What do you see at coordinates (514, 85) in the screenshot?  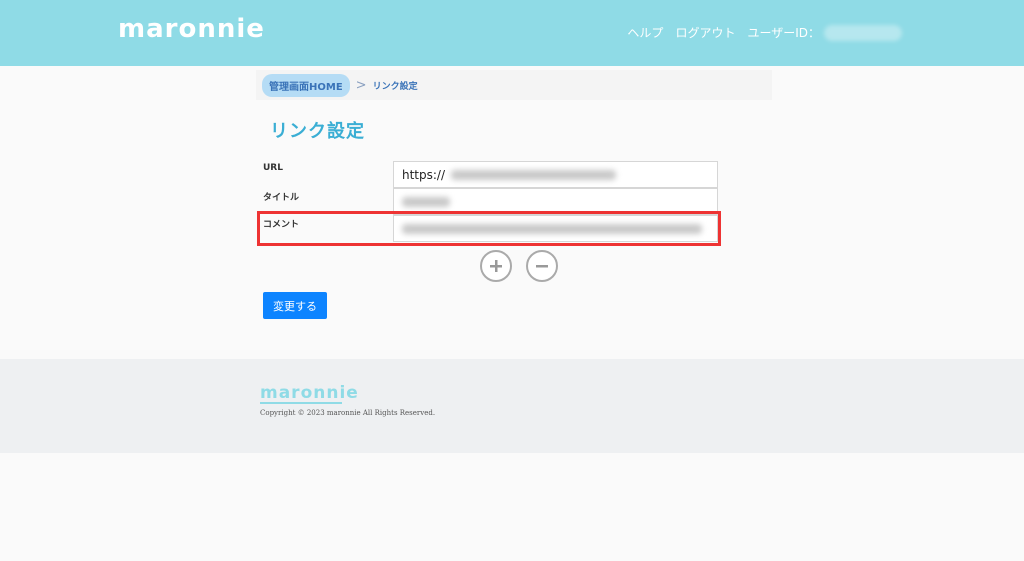 I see `breadcrumb: 管理画面HOME > リンク設定` at bounding box center [514, 85].